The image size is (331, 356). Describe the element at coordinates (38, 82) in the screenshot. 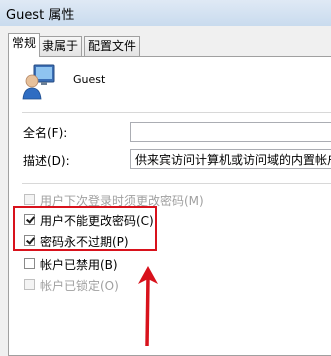

I see `user-account-icon` at that location.